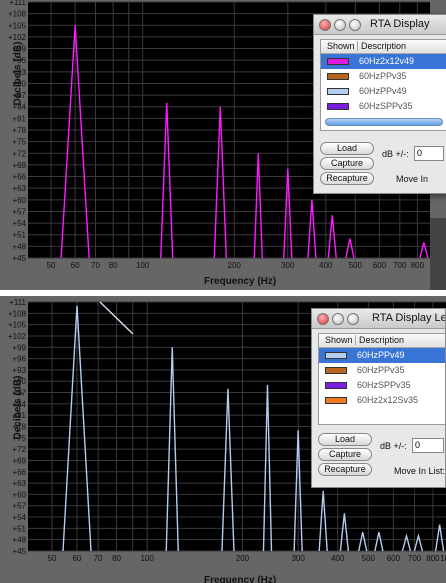 Image resolution: width=446 pixels, height=583 pixels. I want to click on legend-row: 60Hz2x12v49, so click(383, 61).